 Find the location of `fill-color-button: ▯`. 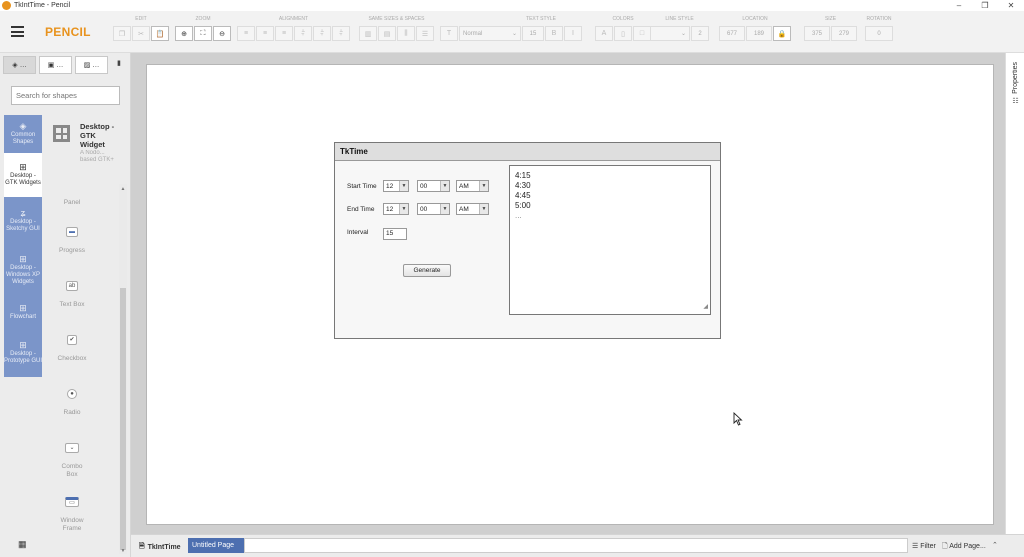

fill-color-button: ▯ is located at coordinates (623, 33).